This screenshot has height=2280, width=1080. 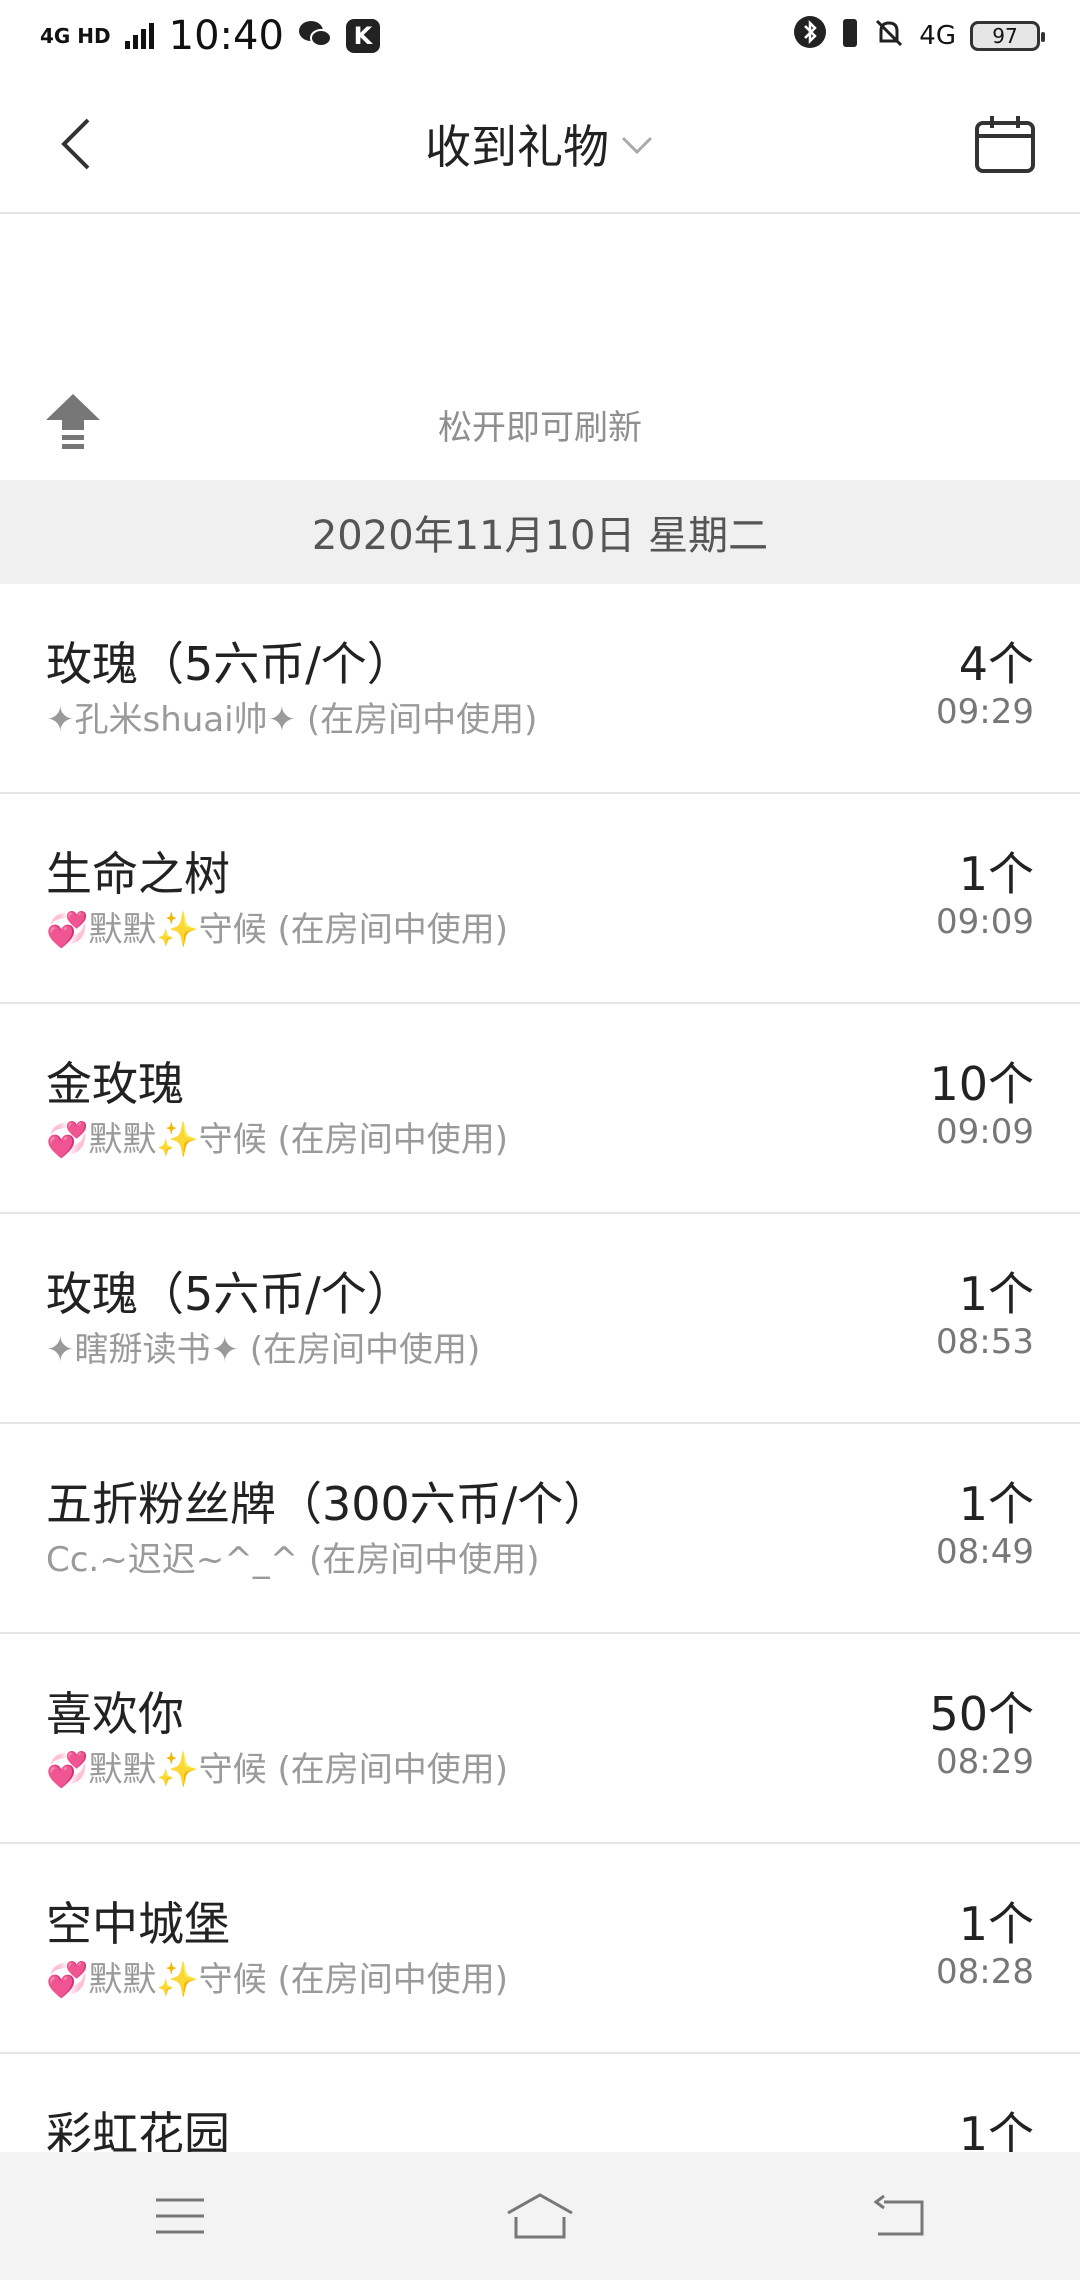 What do you see at coordinates (540, 1739) in the screenshot?
I see `list-item: 喜欢你 💞默默✨守候 (在房间中使用) 50个 08:29` at bounding box center [540, 1739].